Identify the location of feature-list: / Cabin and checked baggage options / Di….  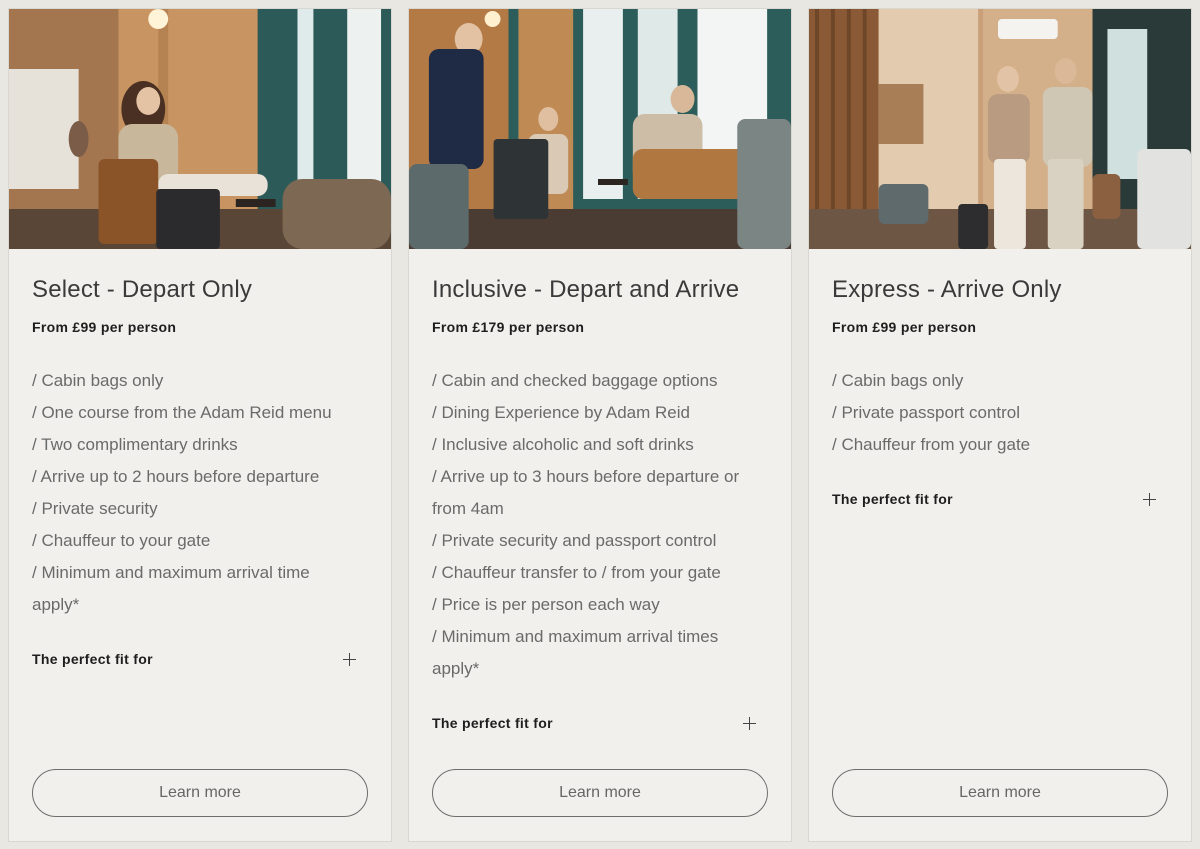
(600, 525).